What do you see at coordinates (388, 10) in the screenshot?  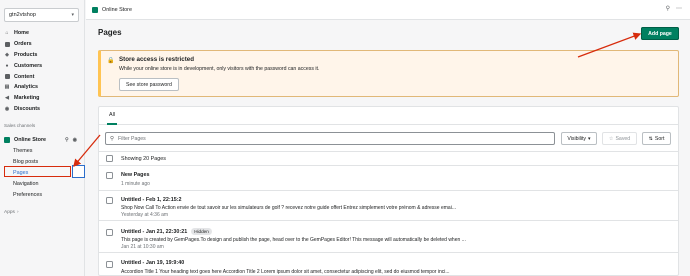 I see `topbar: Online Store ⚲ ⋯` at bounding box center [388, 10].